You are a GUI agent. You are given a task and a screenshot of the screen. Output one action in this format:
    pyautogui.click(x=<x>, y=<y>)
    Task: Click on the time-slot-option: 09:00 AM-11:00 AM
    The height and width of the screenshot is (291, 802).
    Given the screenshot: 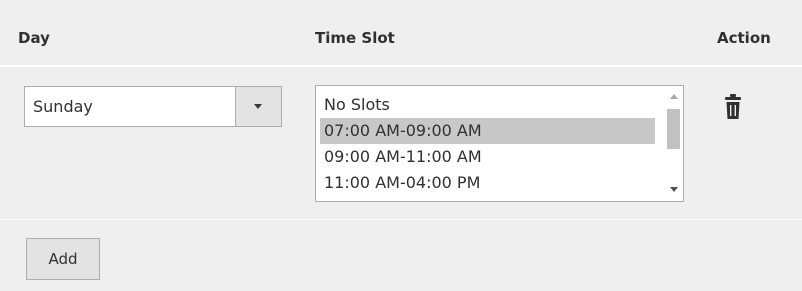 What is the action you would take?
    pyautogui.click(x=487, y=157)
    